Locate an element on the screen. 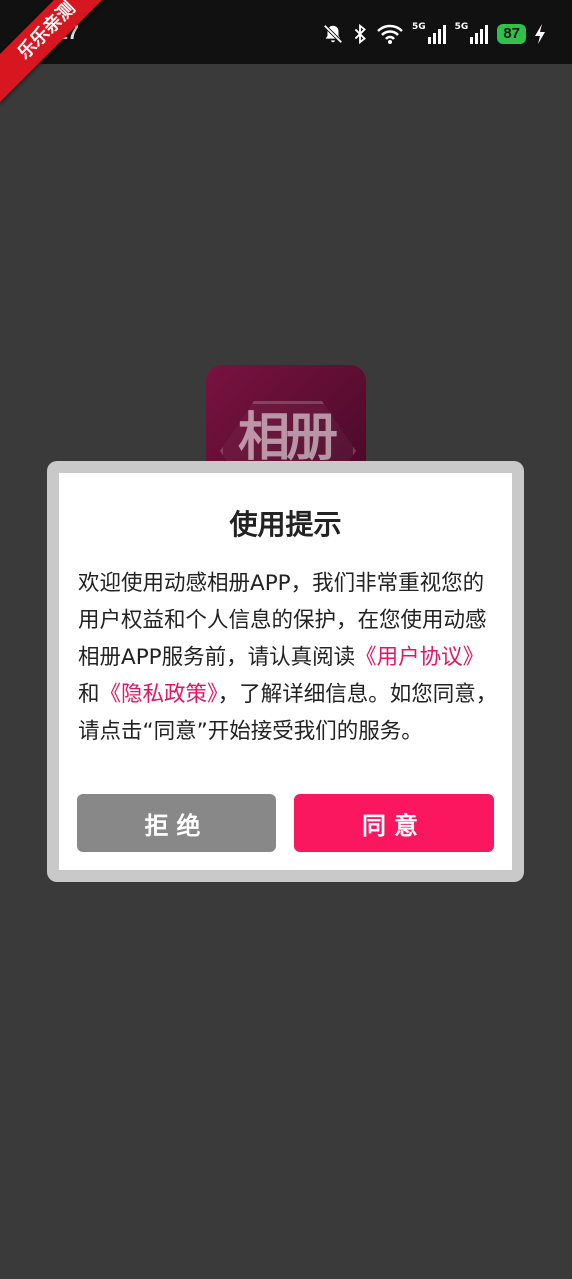 The height and width of the screenshot is (1279, 572). agree-button: 同意 is located at coordinates (394, 823).